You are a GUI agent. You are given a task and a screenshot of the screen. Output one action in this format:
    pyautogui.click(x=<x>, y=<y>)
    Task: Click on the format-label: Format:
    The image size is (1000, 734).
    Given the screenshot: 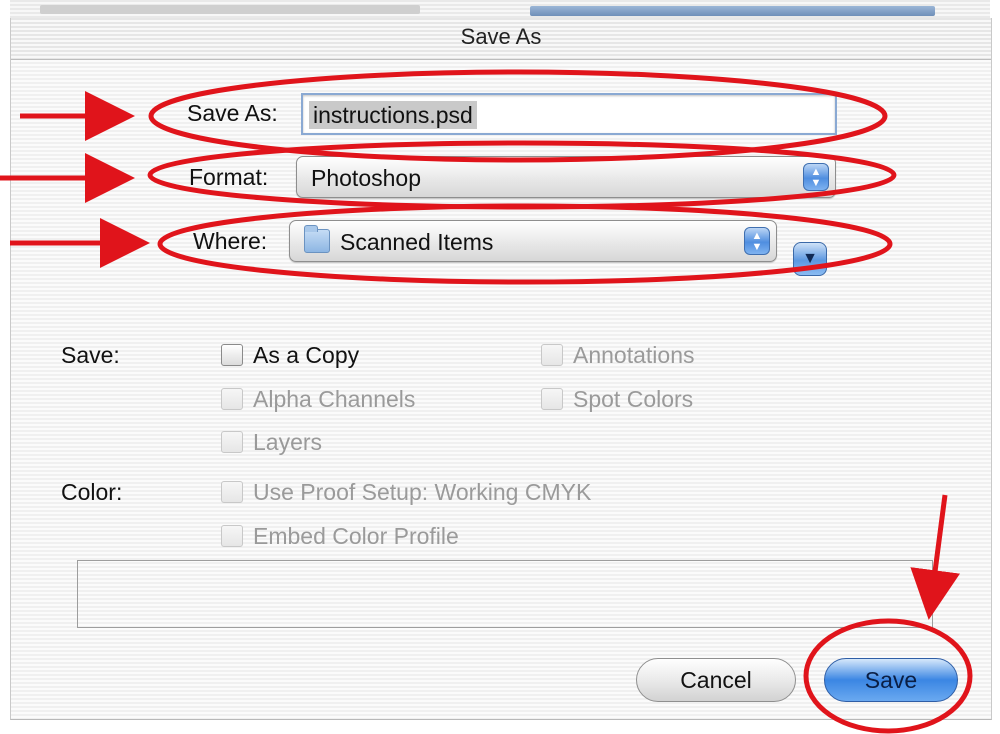 What is the action you would take?
    pyautogui.click(x=229, y=177)
    